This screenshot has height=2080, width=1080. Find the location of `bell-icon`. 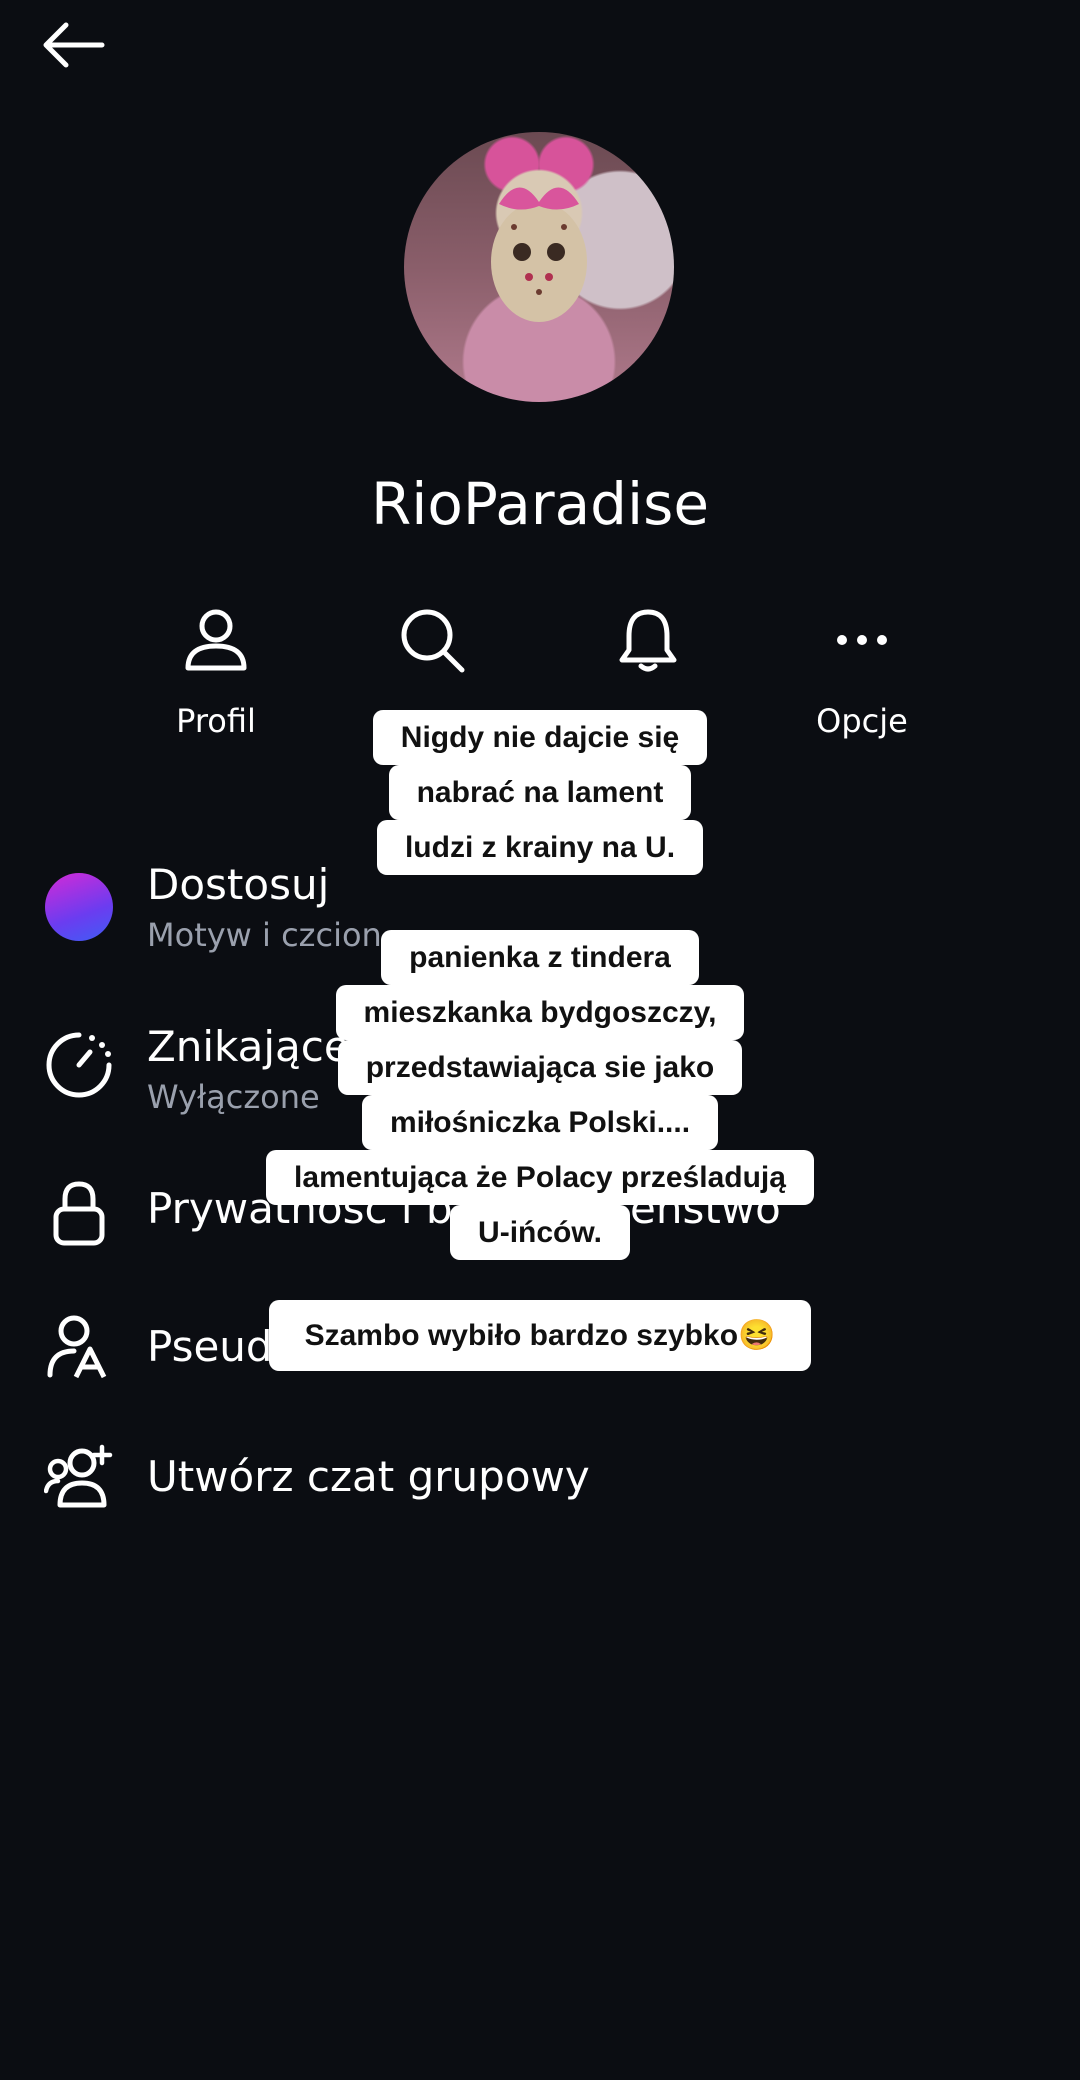

bell-icon is located at coordinates (648, 640).